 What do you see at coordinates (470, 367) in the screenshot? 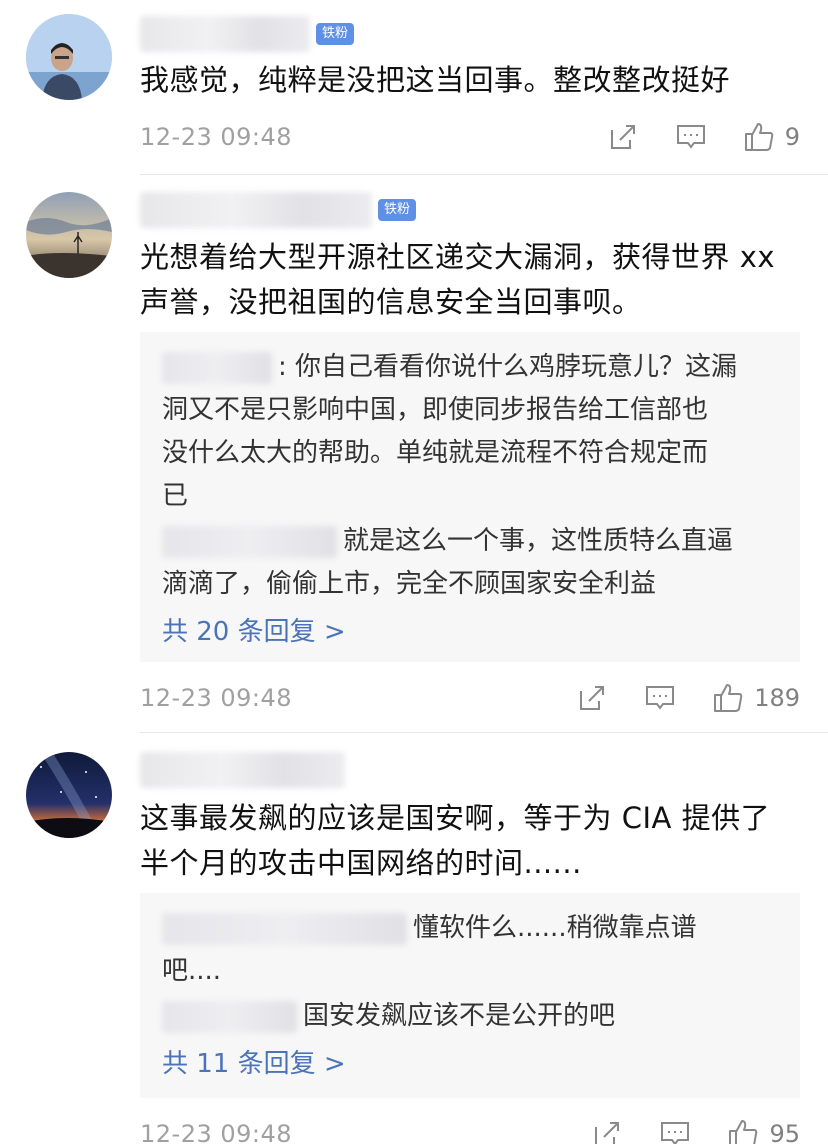
I see `reply-line: : 你自己看看你说什么鸡脖玩意儿？这漏` at bounding box center [470, 367].